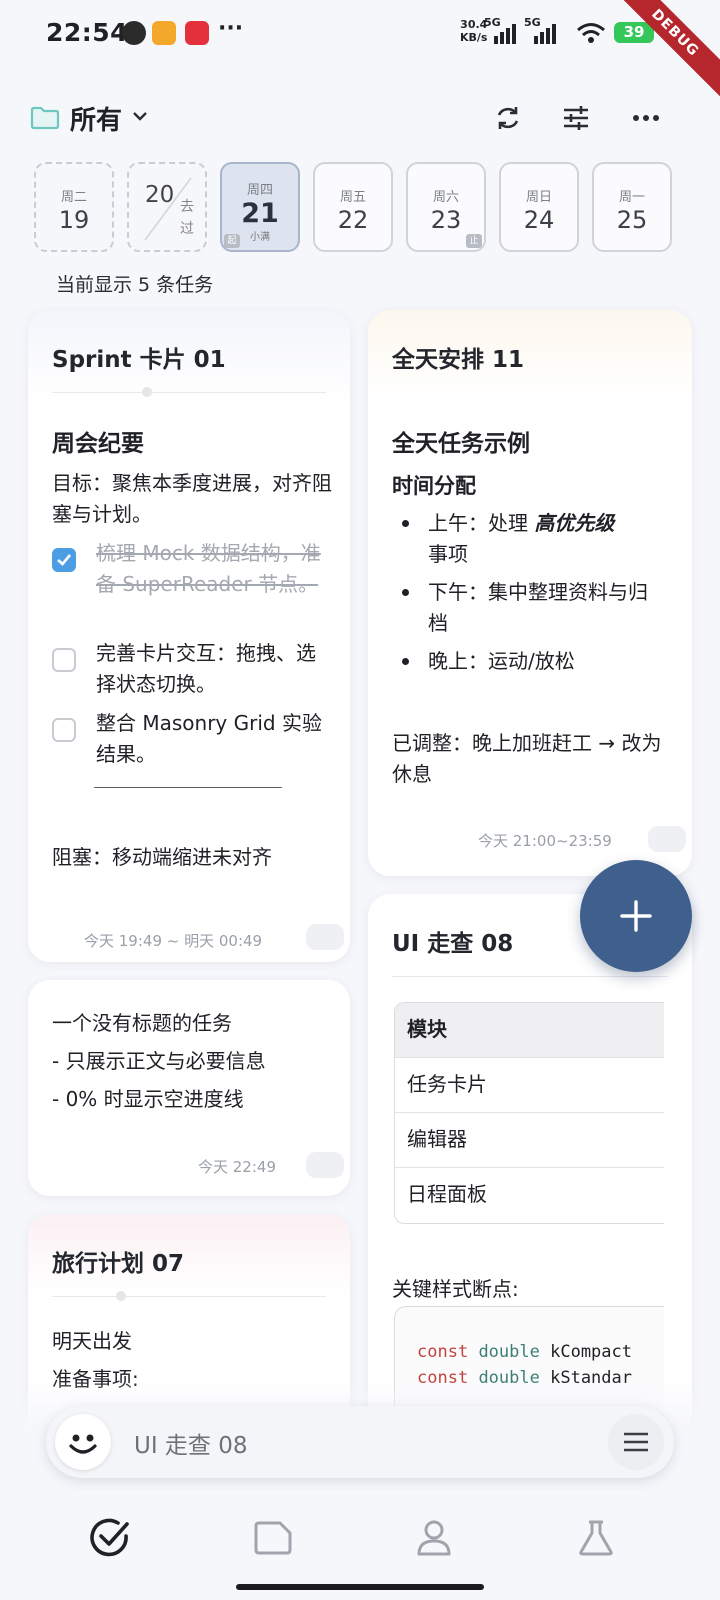 This screenshot has height=1600, width=720. Describe the element at coordinates (458, 360) in the screenshot. I see `card-title: 全天安排 11` at that location.